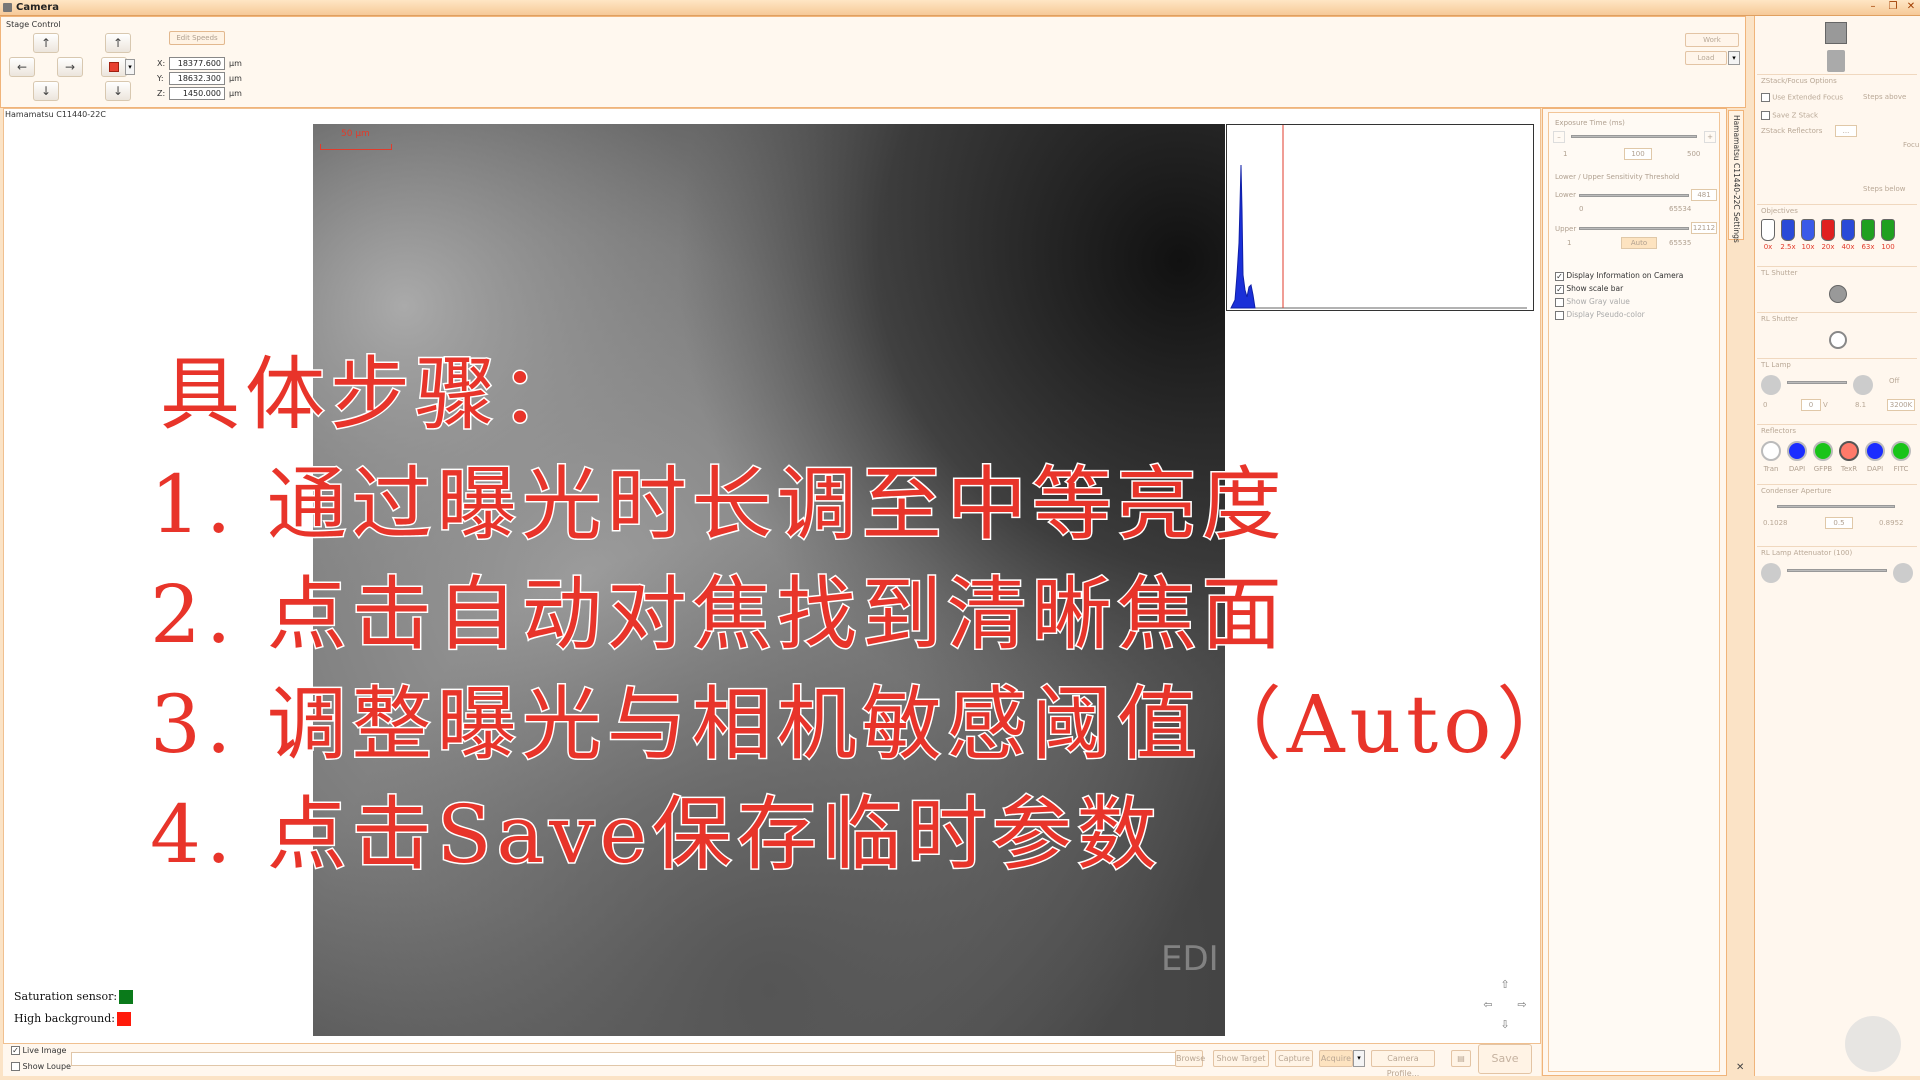 The width and height of the screenshot is (1920, 1080). Describe the element at coordinates (1848, 230) in the screenshot. I see `objective-40x-icon` at that location.